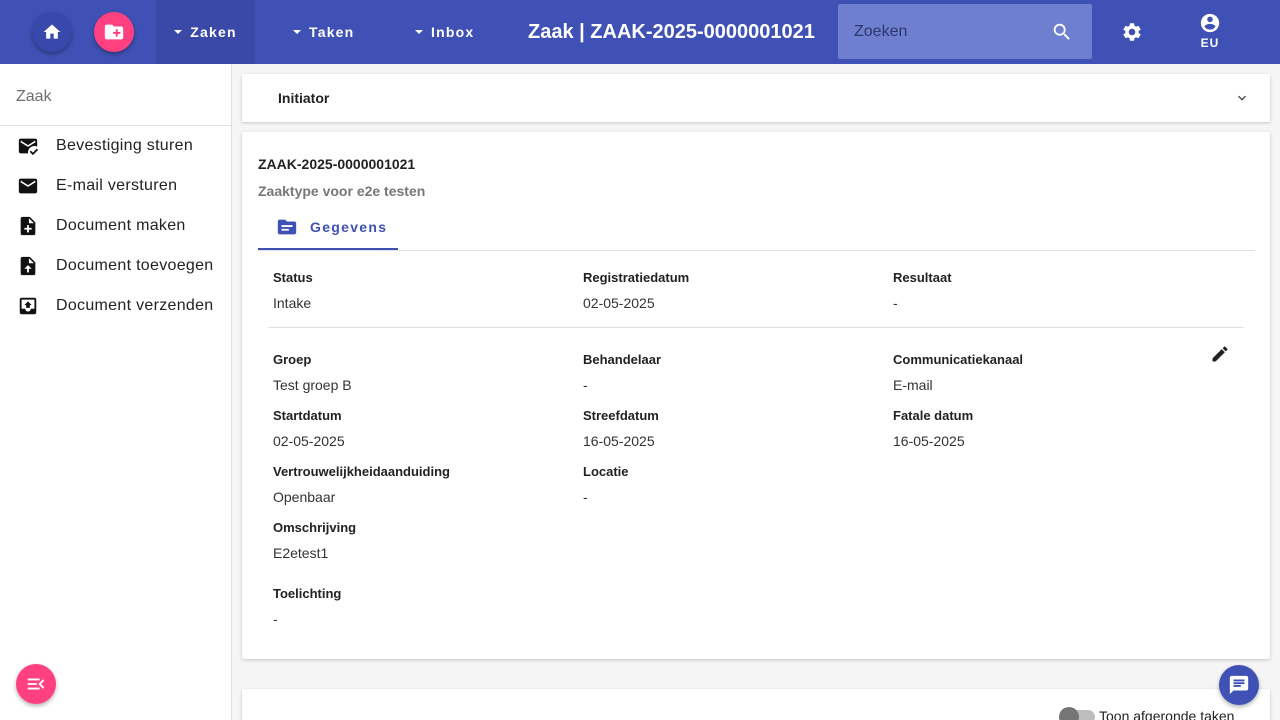 The image size is (1280, 720). What do you see at coordinates (28, 147) in the screenshot?
I see `mark-email-read-icon` at bounding box center [28, 147].